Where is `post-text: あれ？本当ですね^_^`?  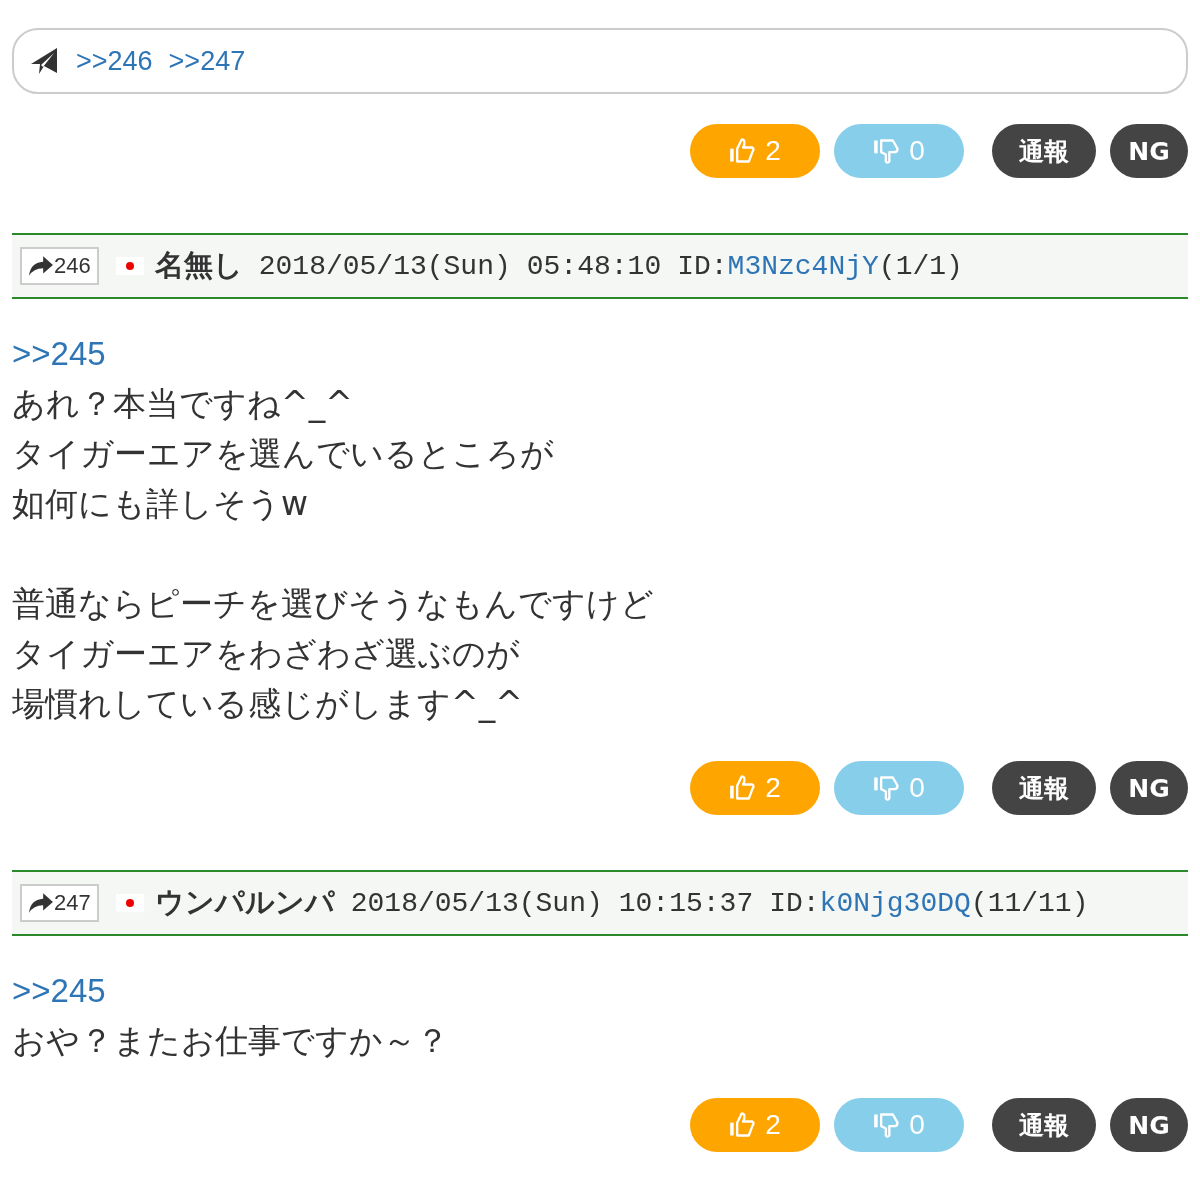
post-text: あれ？本当ですね^_^ is located at coordinates (183, 404).